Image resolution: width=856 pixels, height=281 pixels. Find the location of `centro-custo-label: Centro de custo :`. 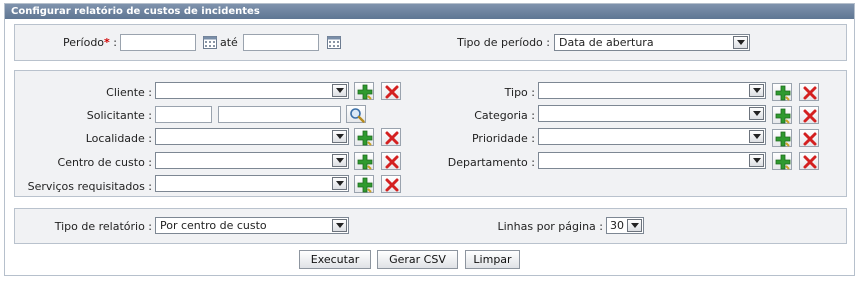

centro-custo-label: Centro de custo : is located at coordinates (104, 162).